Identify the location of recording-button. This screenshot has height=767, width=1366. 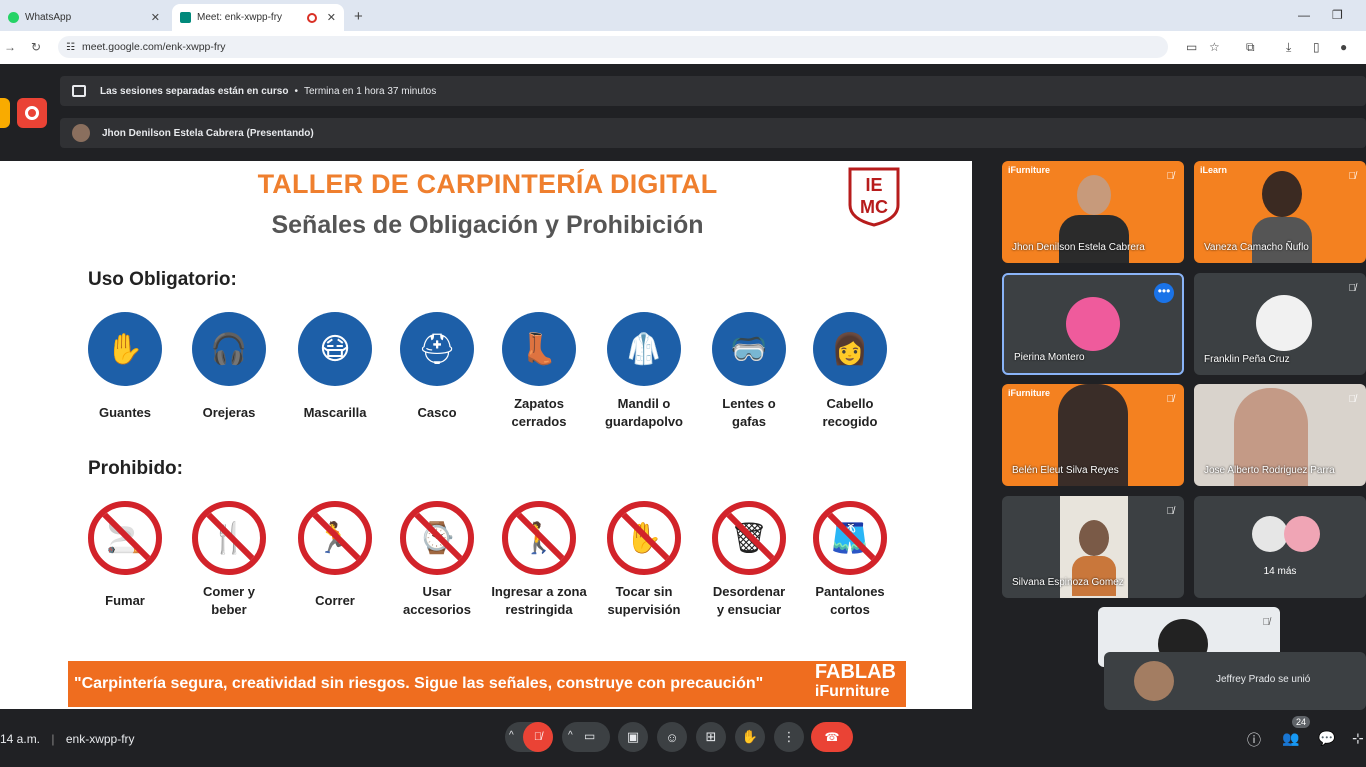
(32, 113).